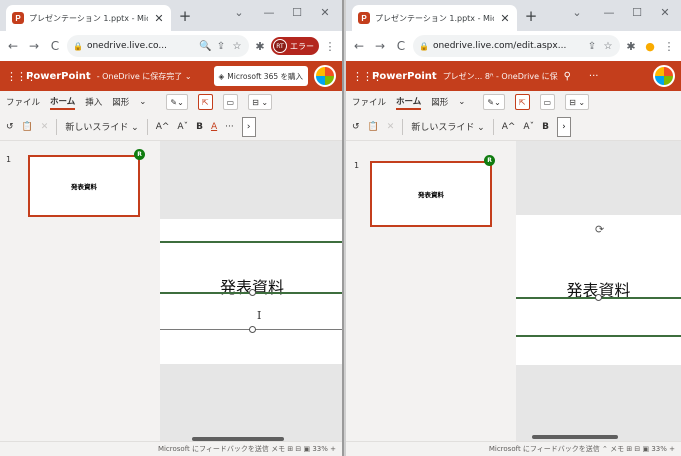 The image size is (681, 456). Describe the element at coordinates (247, 449) in the screenshot. I see `status-text: Microsoft にフィードバックを送信 メモ ⊞ ⊟ ▣ 33% +` at that location.